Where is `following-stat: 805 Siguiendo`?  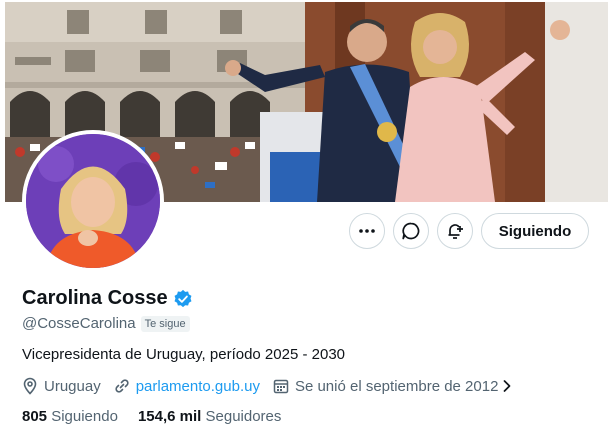 following-stat: 805 Siguiendo is located at coordinates (70, 416).